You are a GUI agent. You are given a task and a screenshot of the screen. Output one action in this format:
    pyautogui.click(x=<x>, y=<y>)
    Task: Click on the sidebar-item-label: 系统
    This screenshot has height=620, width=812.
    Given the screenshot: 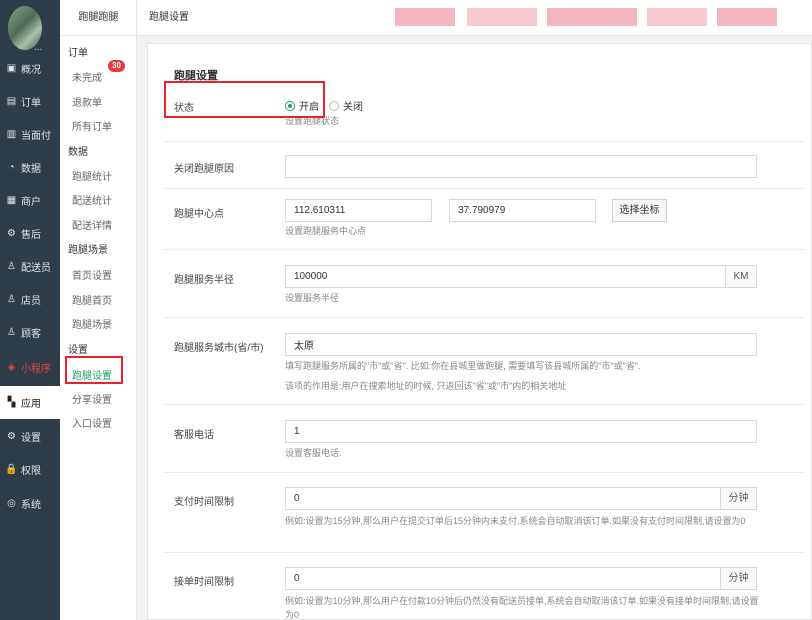 What is the action you would take?
    pyautogui.click(x=31, y=505)
    